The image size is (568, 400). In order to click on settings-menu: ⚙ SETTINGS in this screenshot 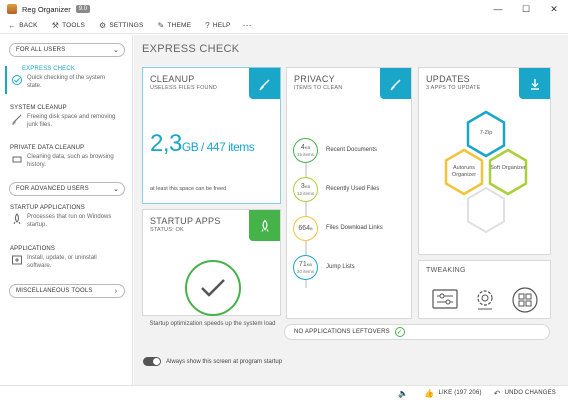, I will do `click(121, 25)`.